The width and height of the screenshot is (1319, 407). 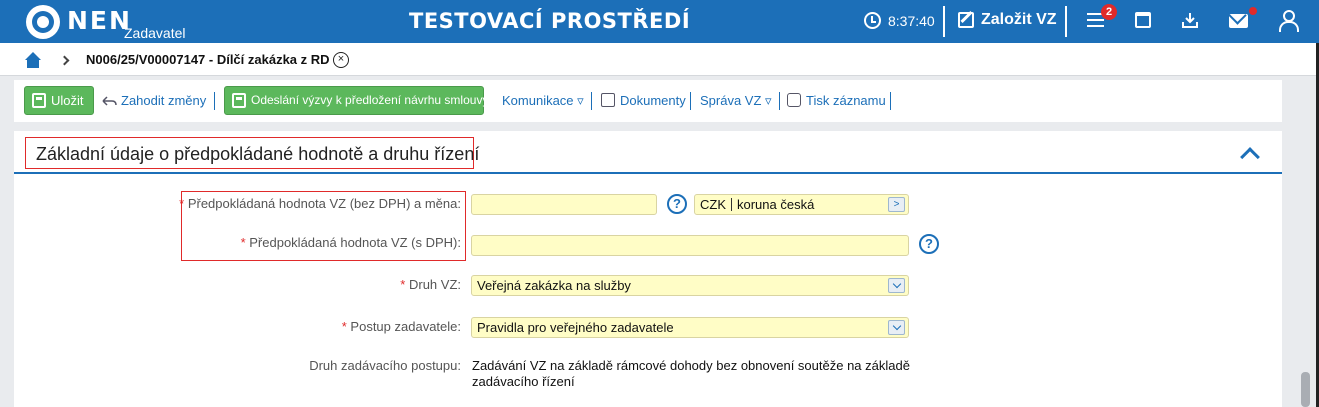 What do you see at coordinates (155, 33) in the screenshot?
I see `logo-subtitle: Zadavatel` at bounding box center [155, 33].